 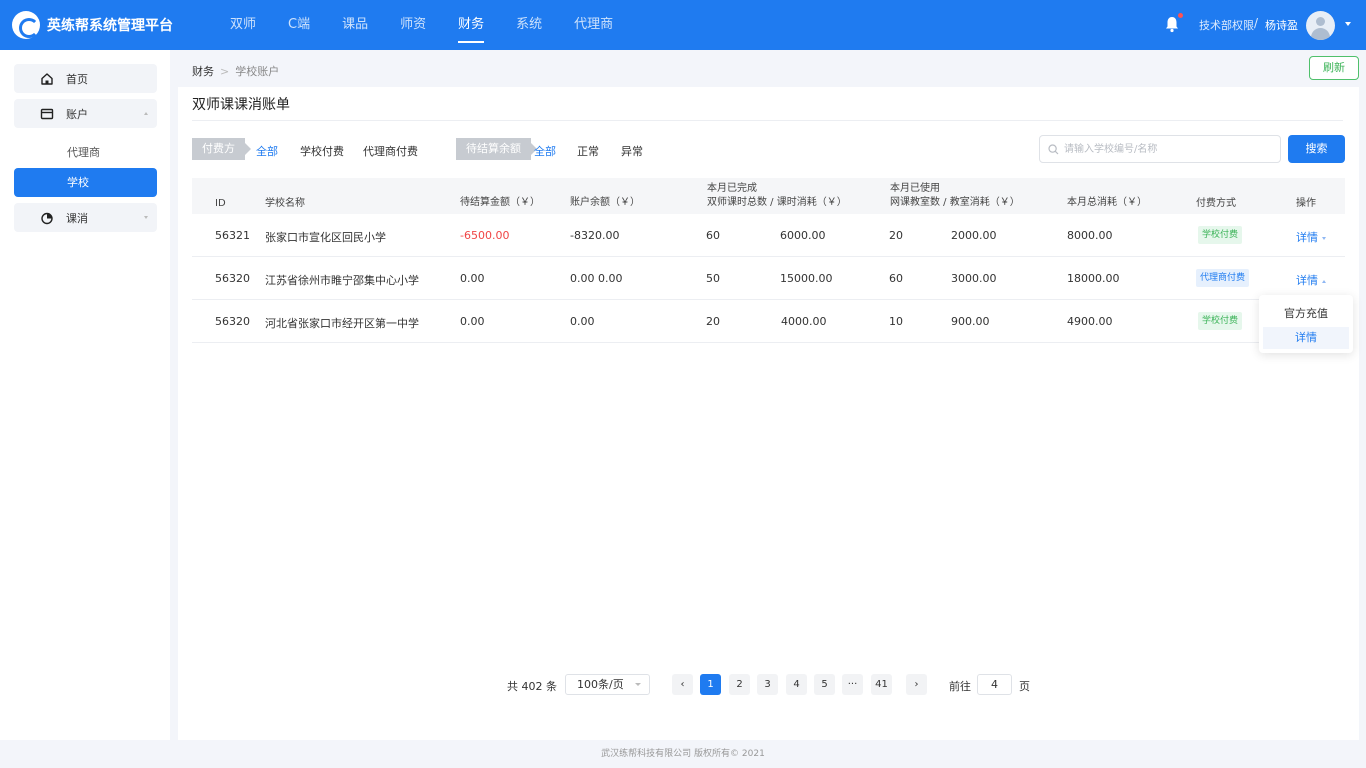 What do you see at coordinates (257, 71) in the screenshot?
I see `breadcrumb-current: 学校账户` at bounding box center [257, 71].